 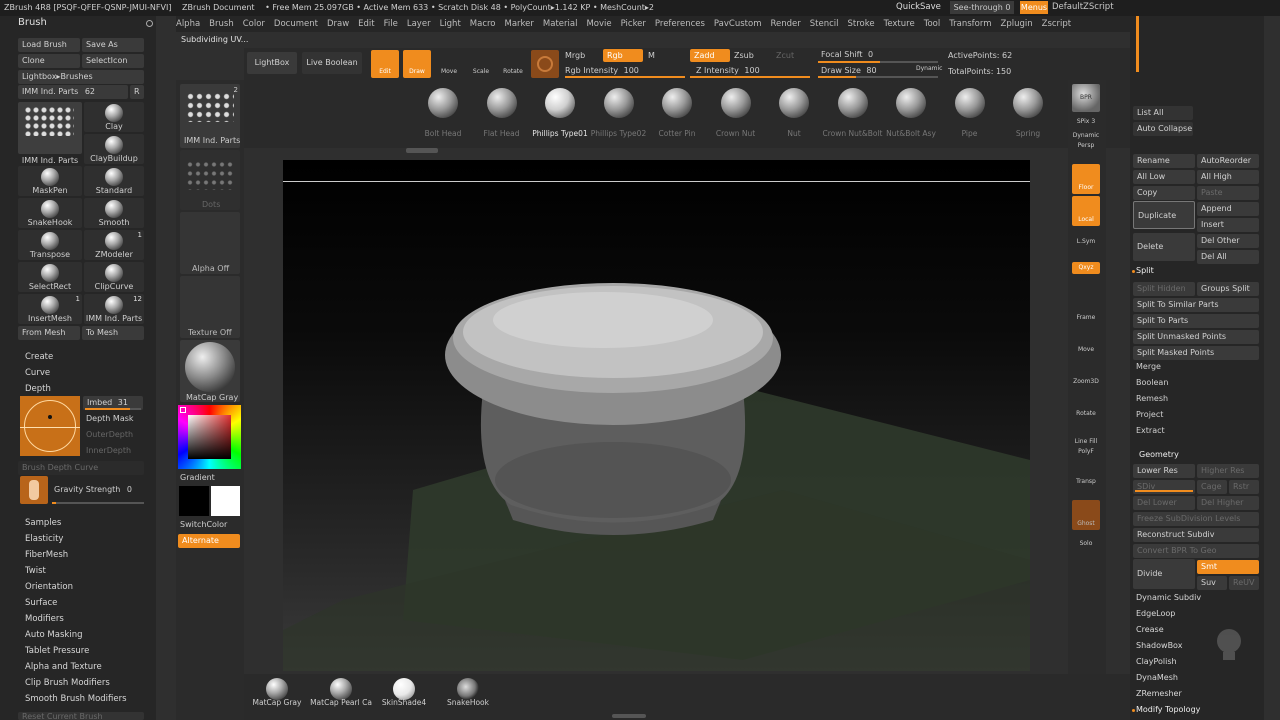 I want to click on zsub-button: Zsub, so click(x=744, y=55).